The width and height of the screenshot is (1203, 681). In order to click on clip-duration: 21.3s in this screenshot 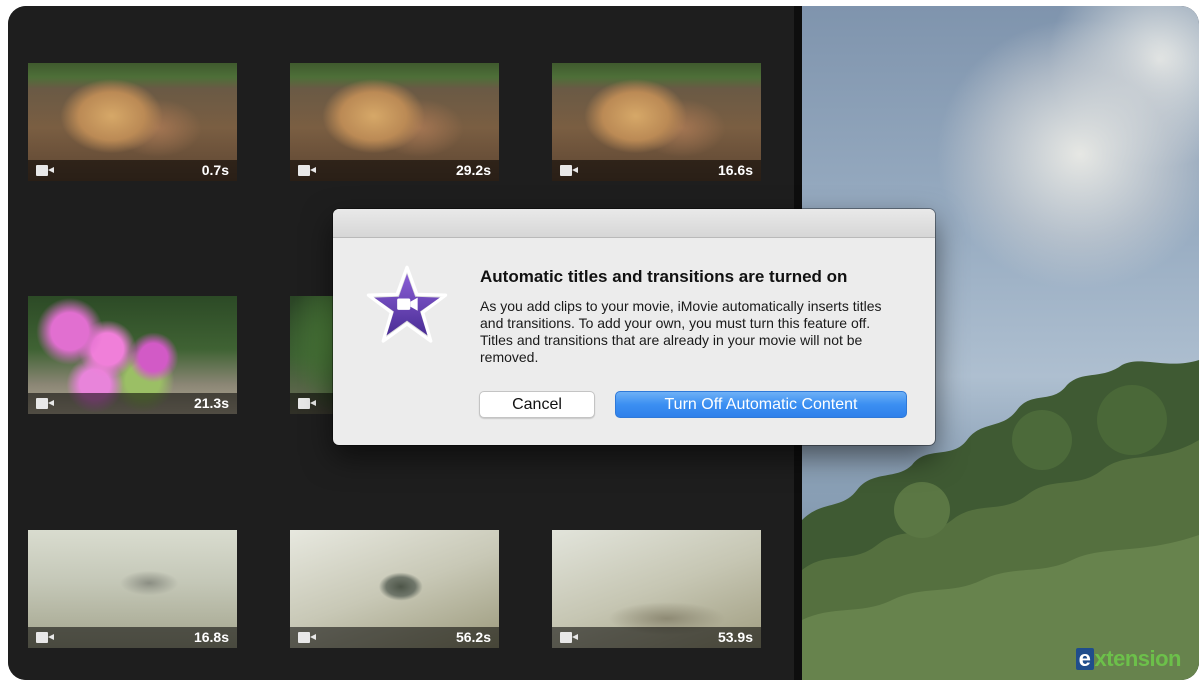, I will do `click(211, 403)`.